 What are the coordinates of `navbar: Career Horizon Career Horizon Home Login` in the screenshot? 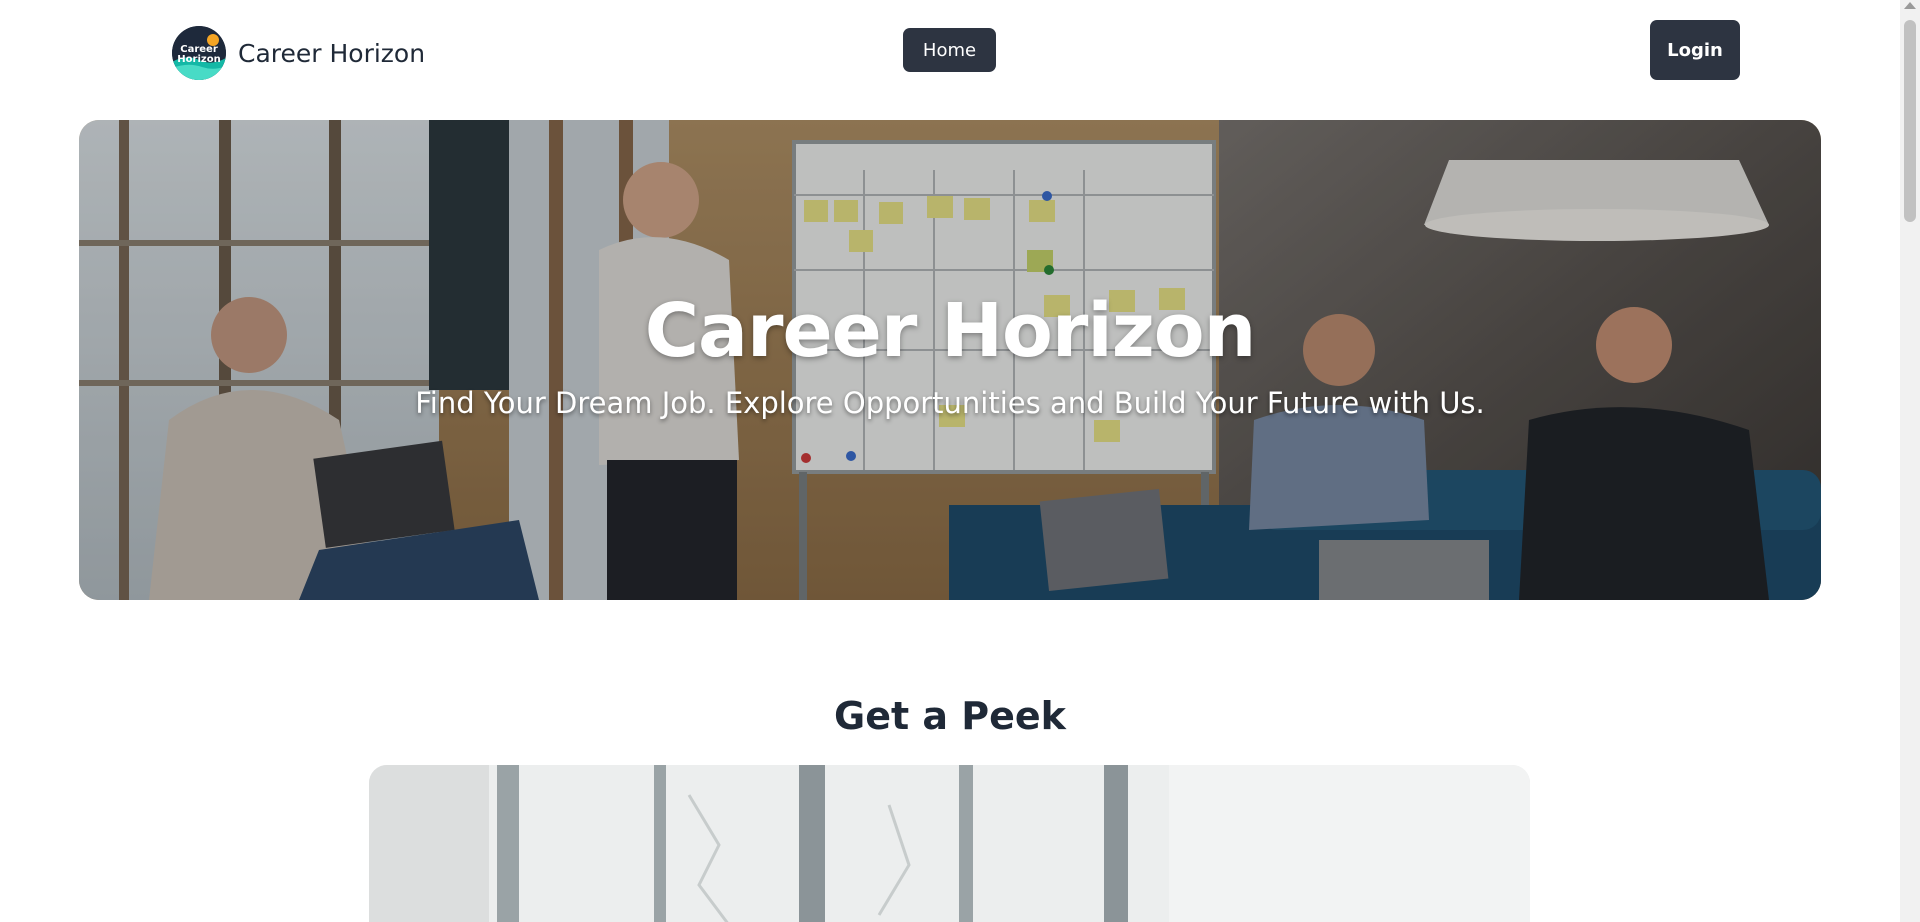 It's located at (950, 50).